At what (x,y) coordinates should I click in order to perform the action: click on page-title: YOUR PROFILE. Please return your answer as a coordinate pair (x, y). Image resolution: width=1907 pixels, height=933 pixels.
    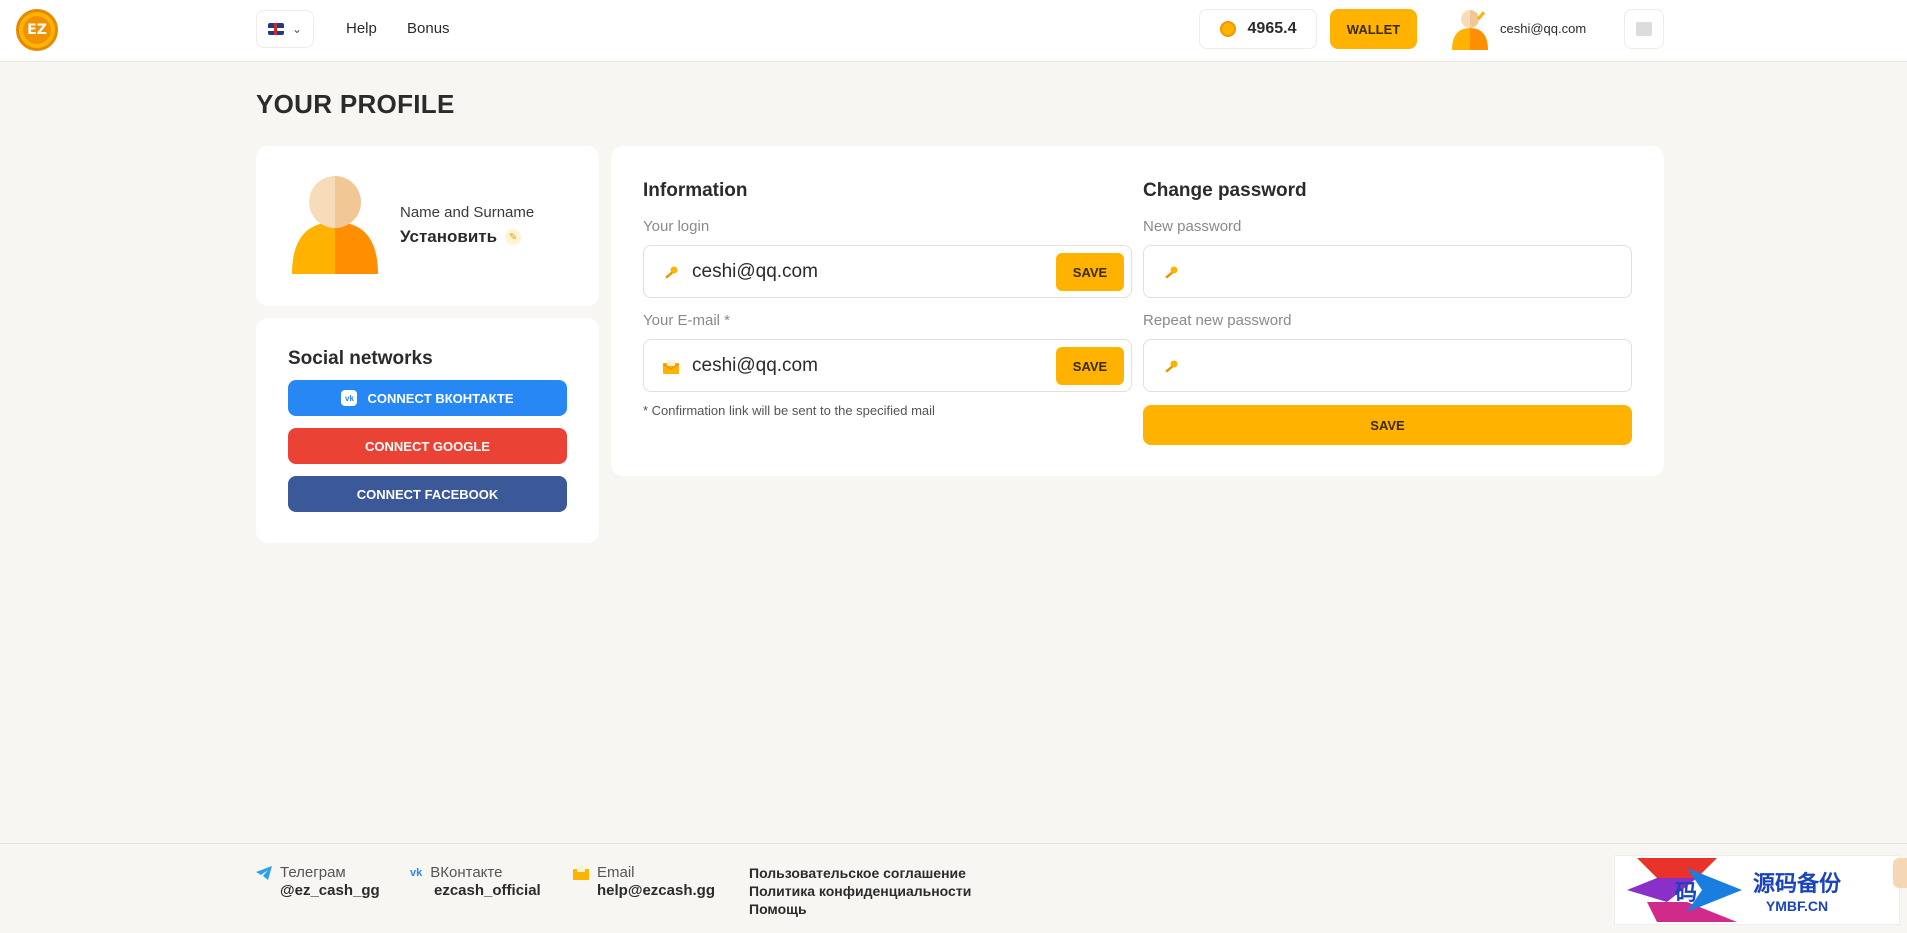
    Looking at the image, I should click on (355, 104).